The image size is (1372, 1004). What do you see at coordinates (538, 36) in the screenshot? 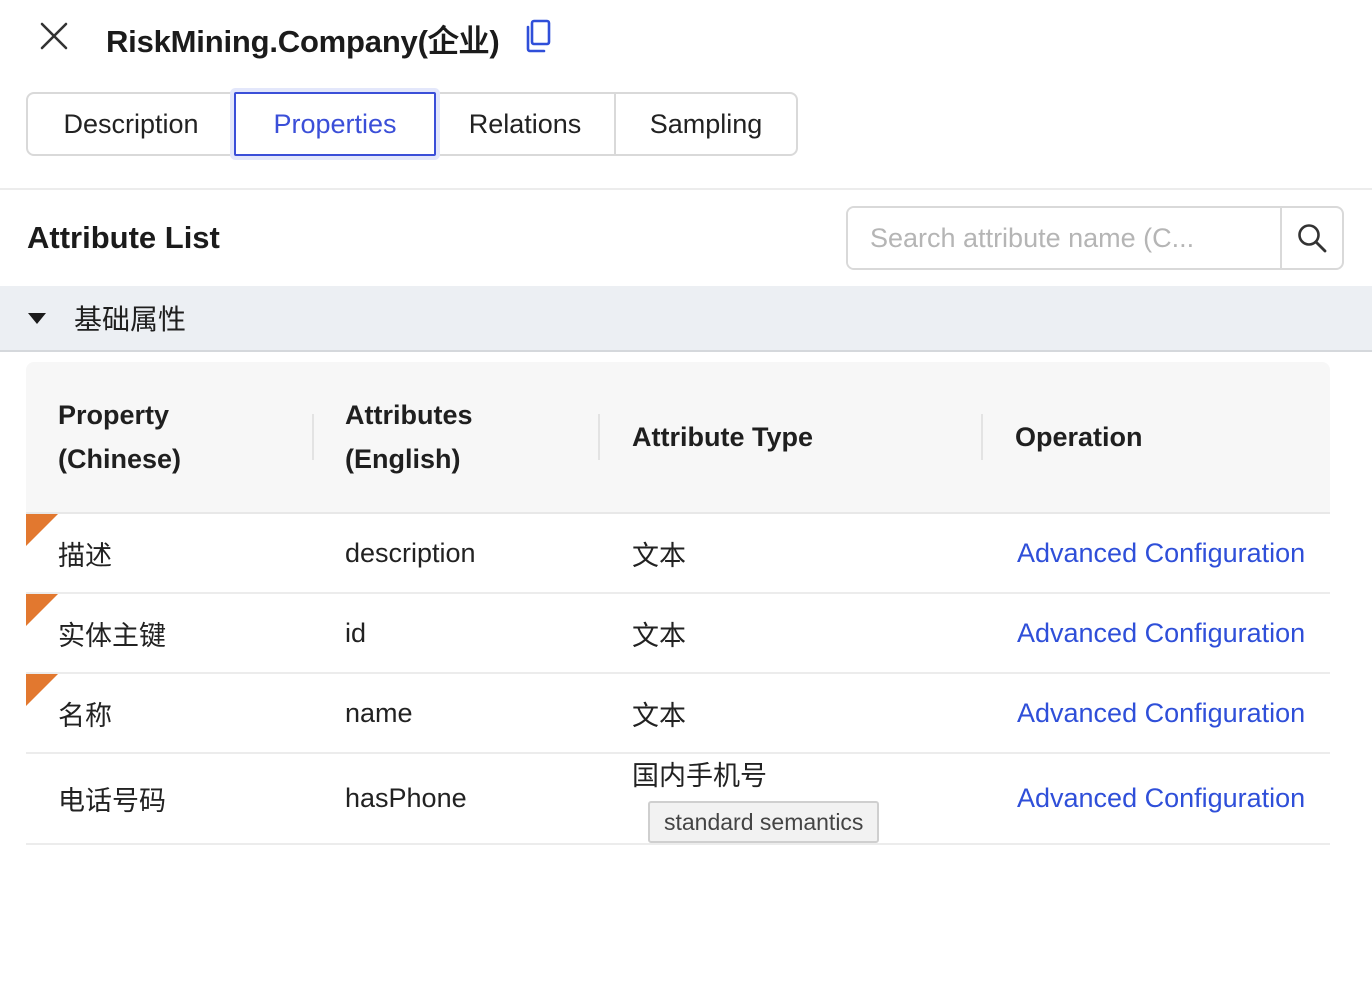
I see `copy-icon` at bounding box center [538, 36].